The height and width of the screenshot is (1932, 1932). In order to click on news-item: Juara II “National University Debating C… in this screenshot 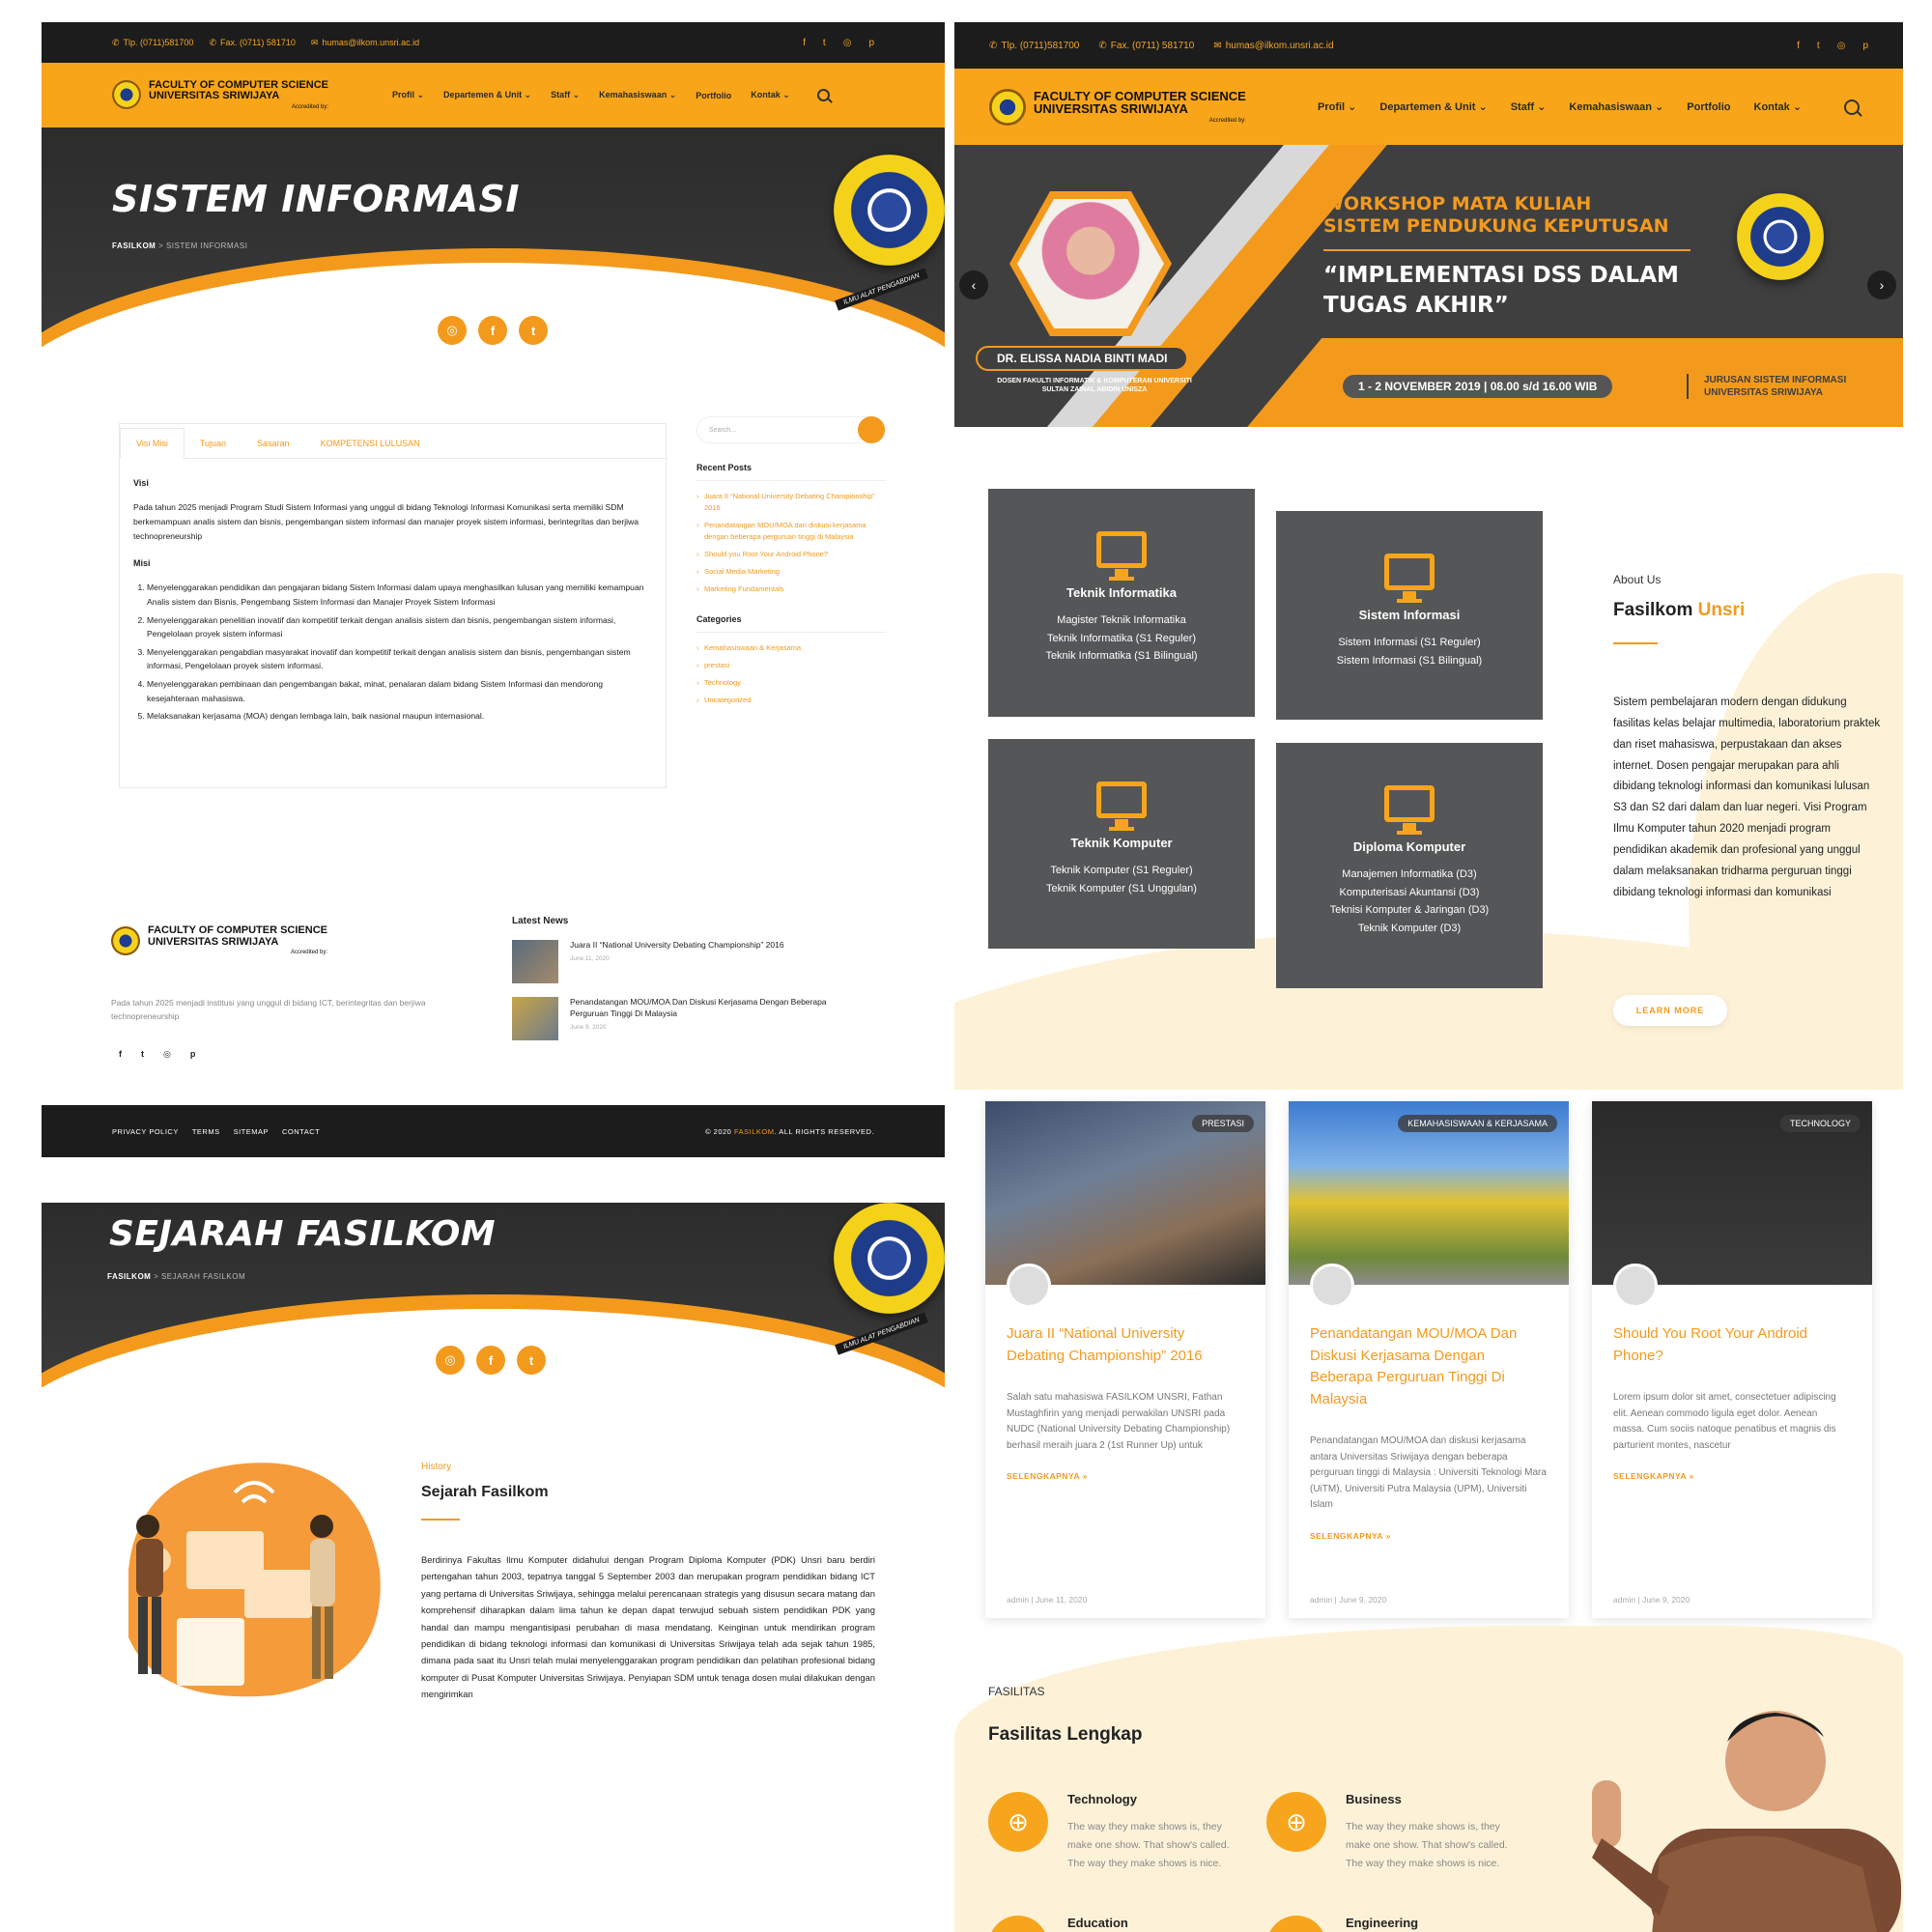, I will do `click(686, 961)`.